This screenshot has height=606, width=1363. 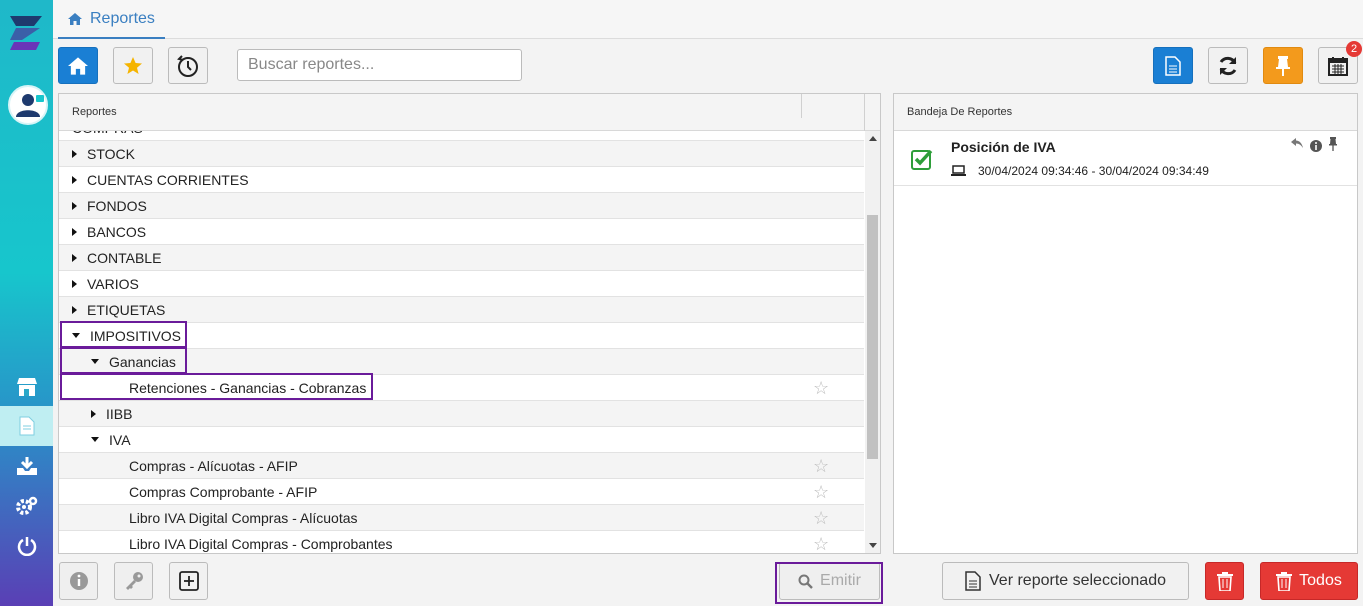 I want to click on user-icon, so click(x=30, y=105).